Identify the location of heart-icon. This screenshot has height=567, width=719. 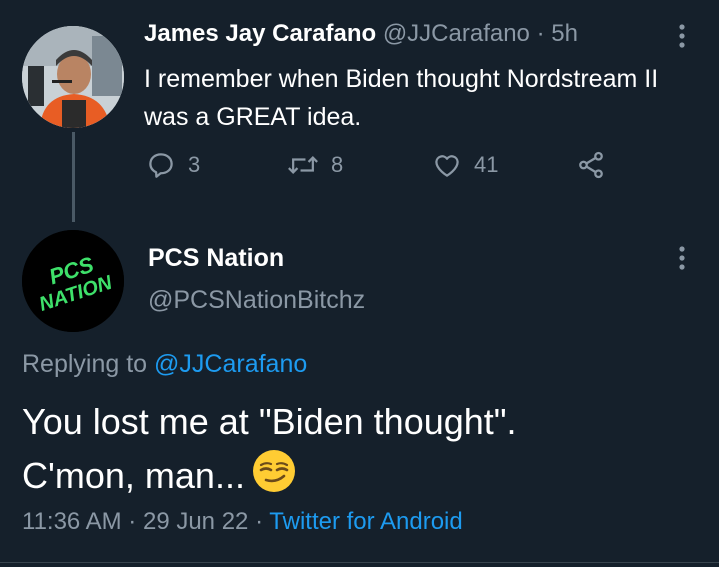
(447, 166).